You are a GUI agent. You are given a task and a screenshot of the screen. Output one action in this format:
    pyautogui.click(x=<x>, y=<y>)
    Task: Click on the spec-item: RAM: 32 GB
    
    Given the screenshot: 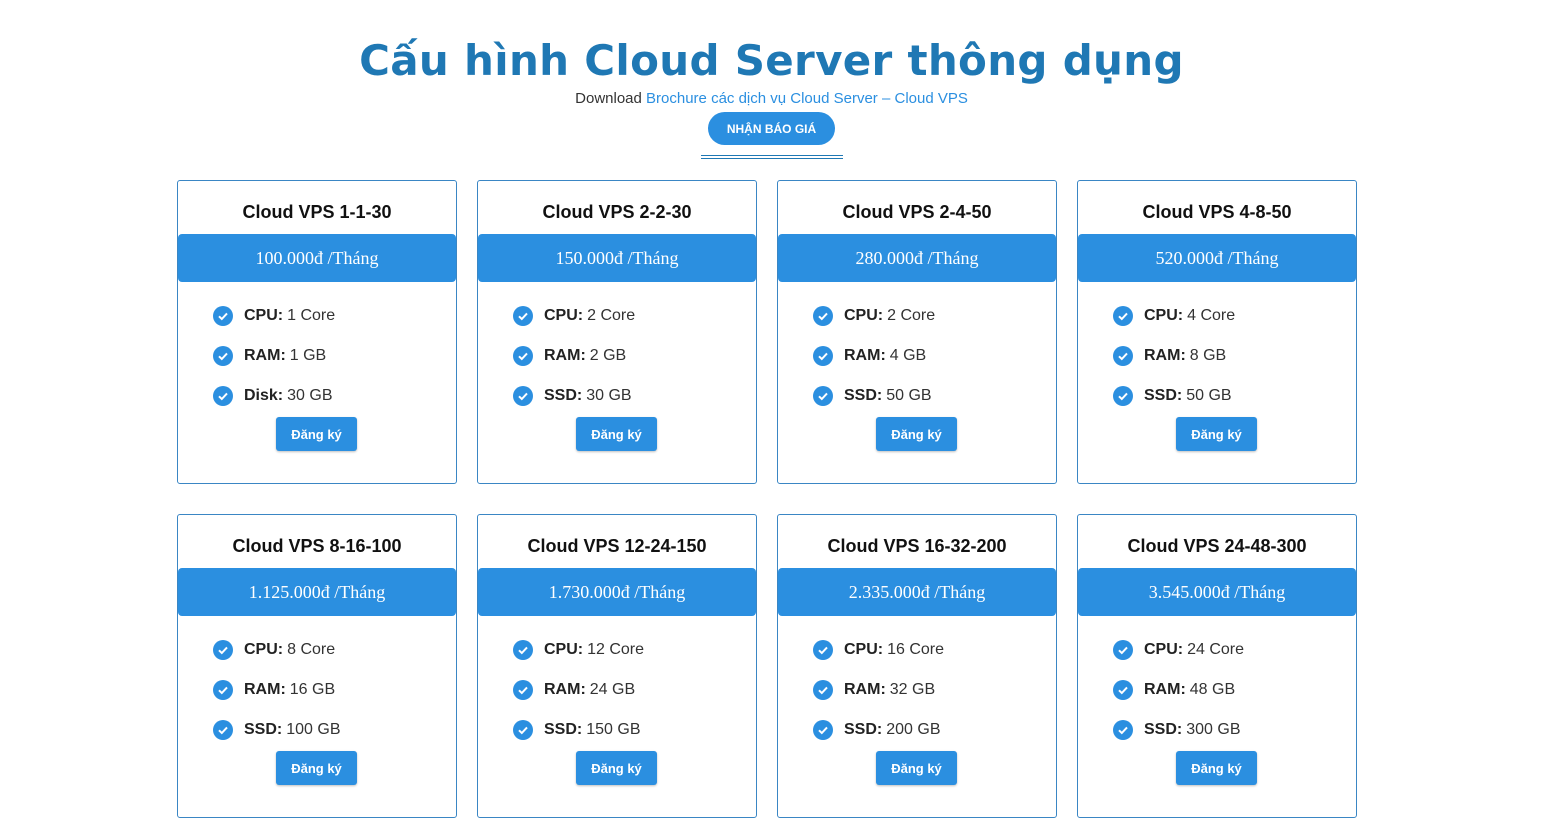 What is the action you would take?
    pyautogui.click(x=878, y=690)
    